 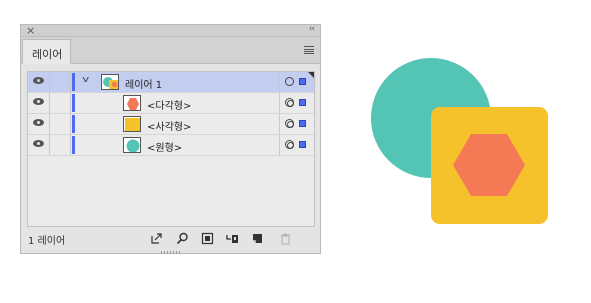 I want to click on close-icon: ×, so click(x=30, y=30).